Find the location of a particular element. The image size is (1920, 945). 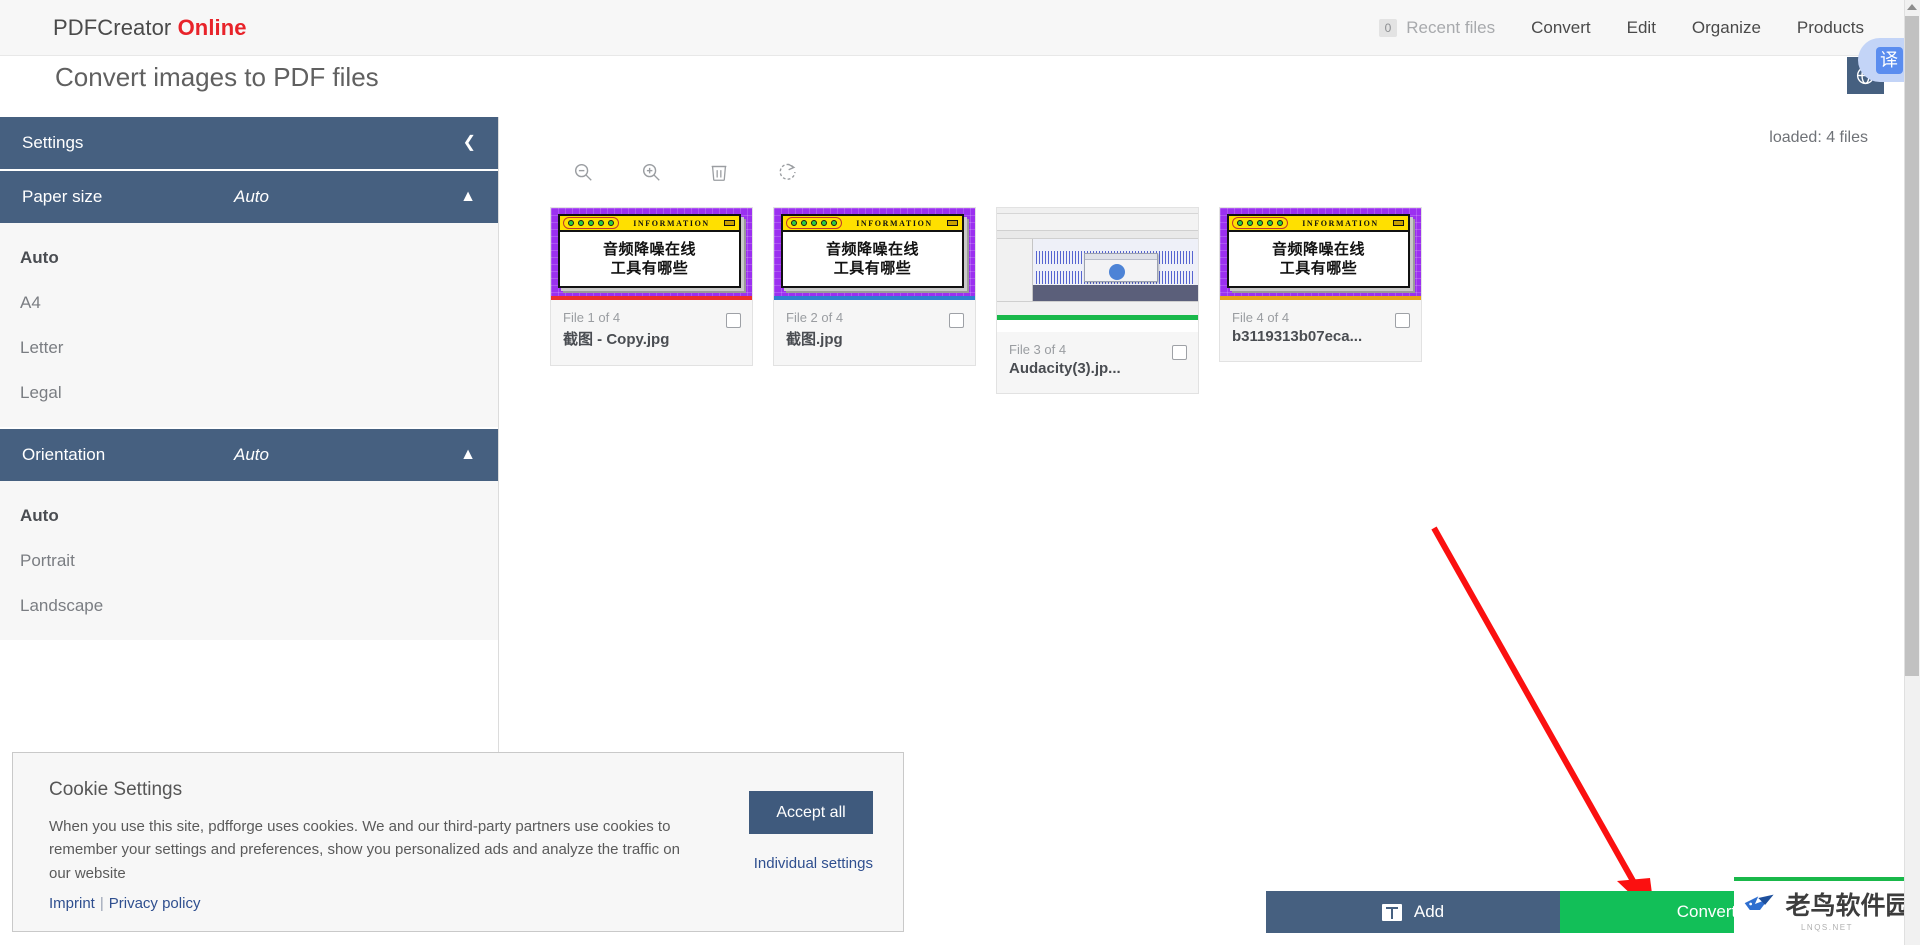

zoom-out-button is located at coordinates (583, 172).